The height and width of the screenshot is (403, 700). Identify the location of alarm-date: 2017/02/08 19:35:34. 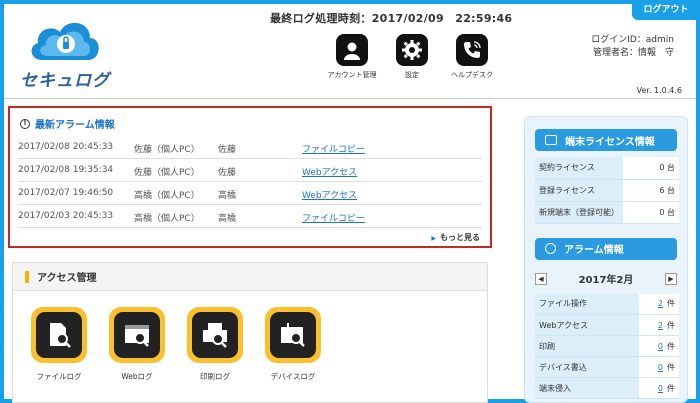
(66, 170).